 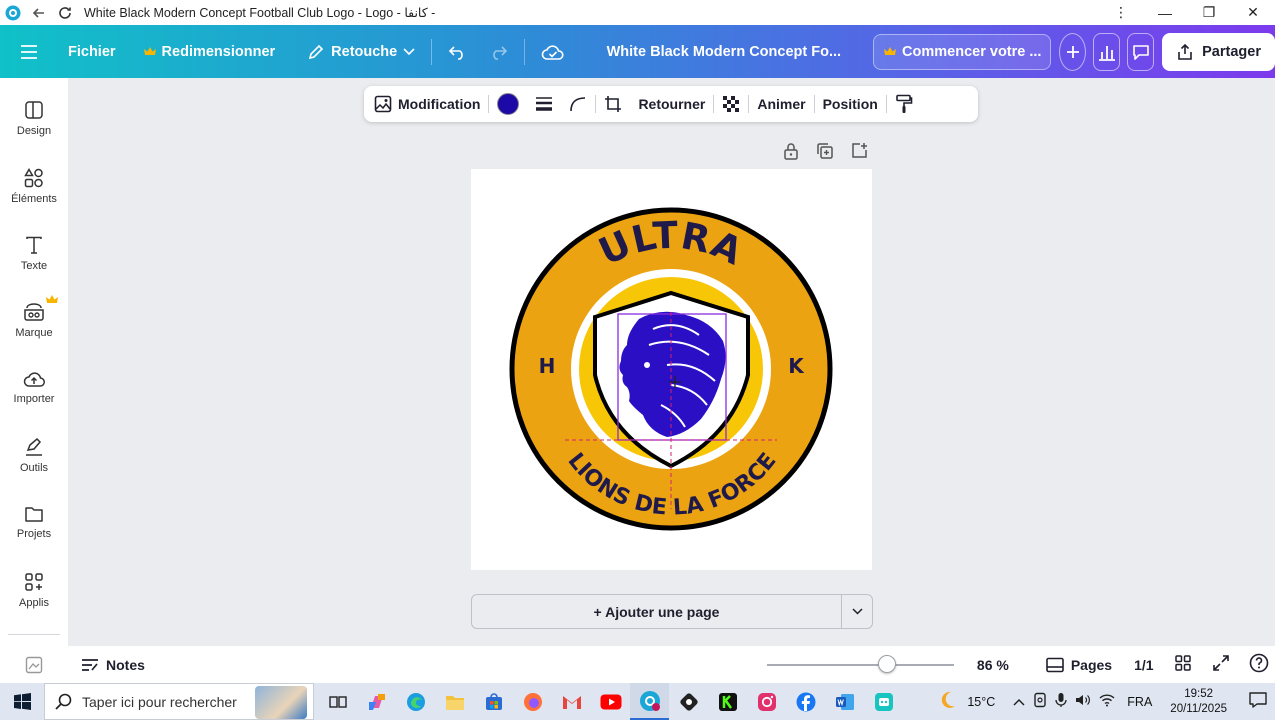 What do you see at coordinates (1083, 701) in the screenshot?
I see `volume-icon` at bounding box center [1083, 701].